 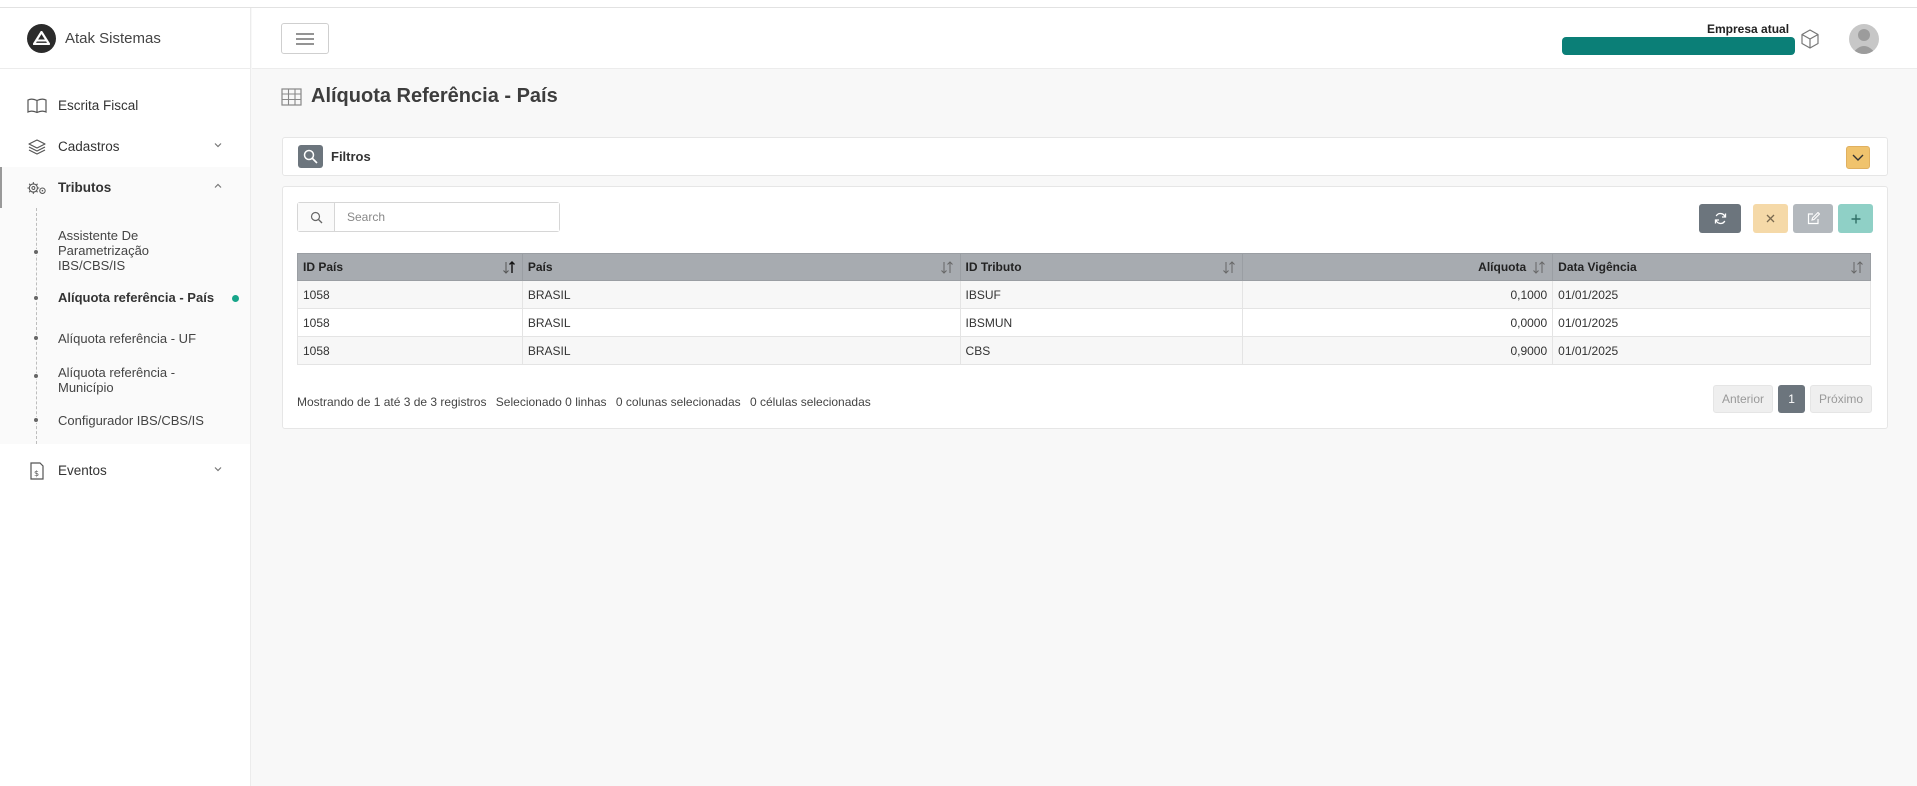 I want to click on column-header-data-vigencia: Data Vigência, so click(x=1711, y=267).